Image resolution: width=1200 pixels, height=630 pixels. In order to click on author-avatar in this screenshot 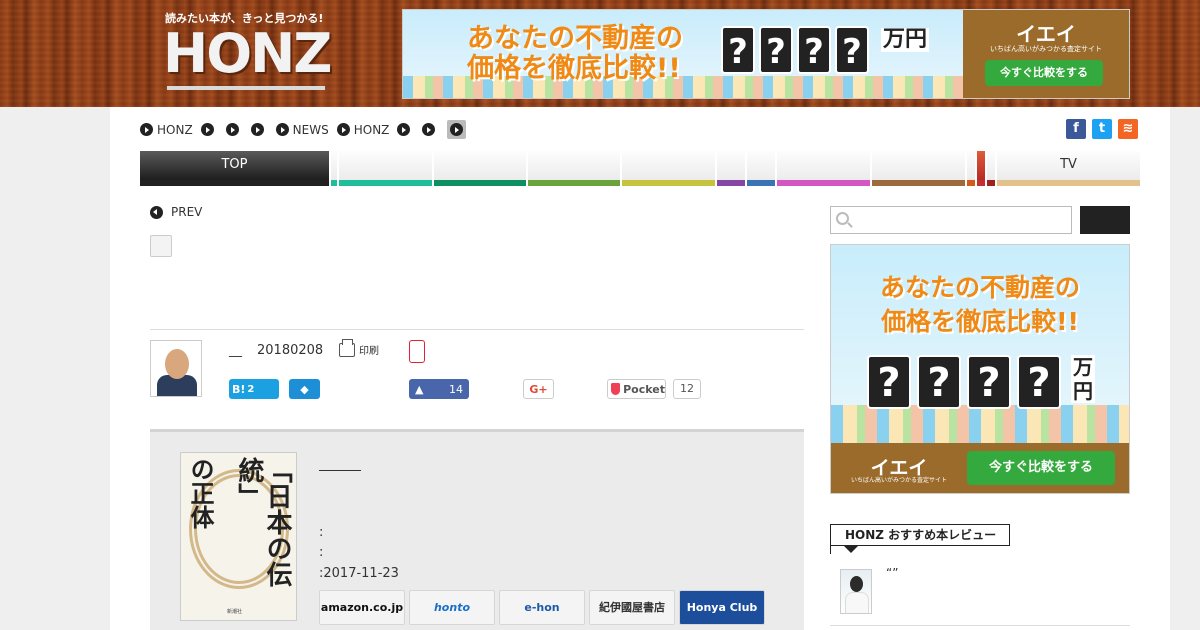, I will do `click(176, 368)`.